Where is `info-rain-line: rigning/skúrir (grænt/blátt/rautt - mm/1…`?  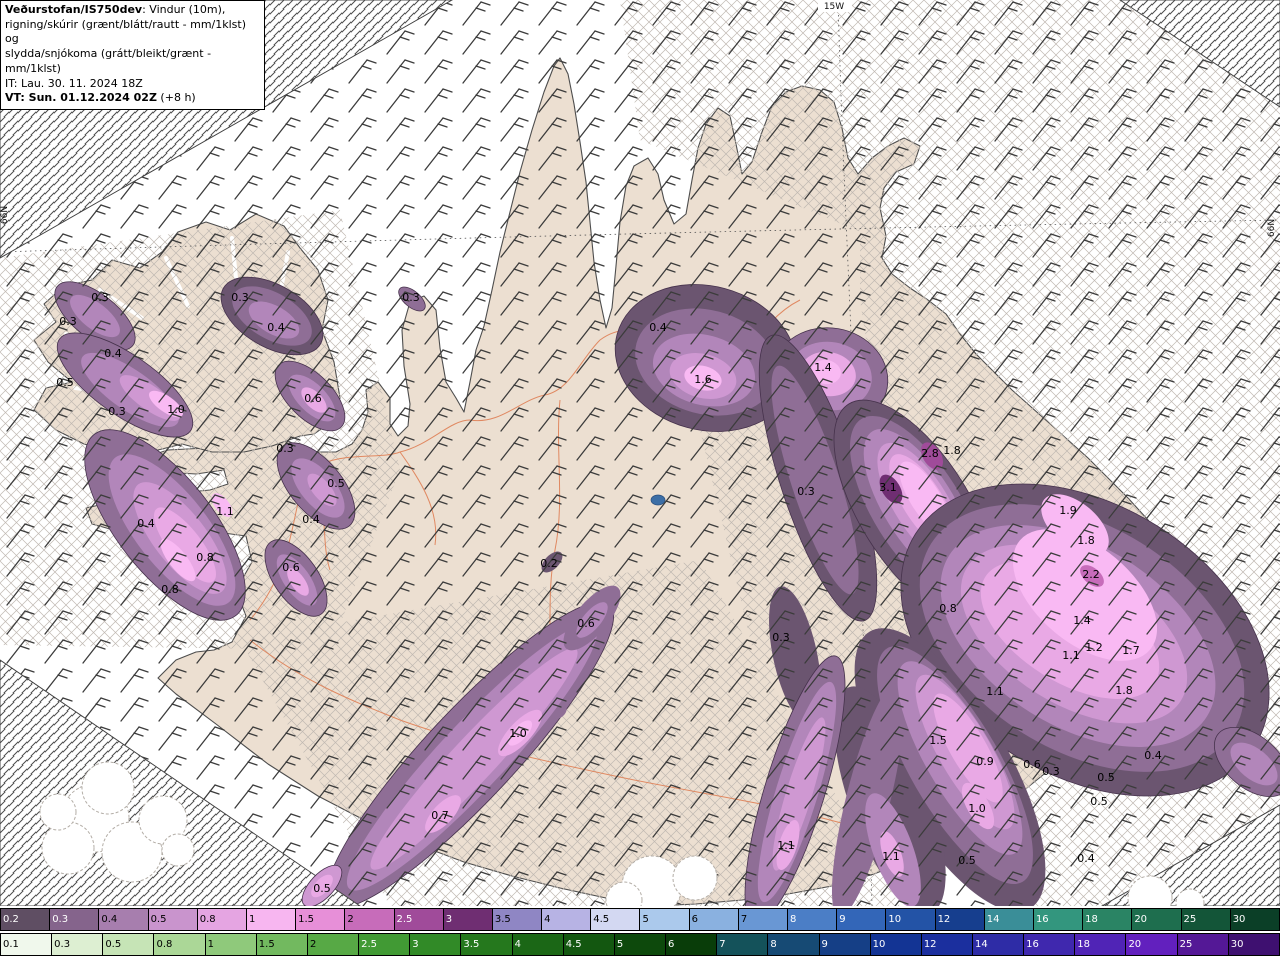
info-rain-line: rigning/skúrir (grænt/blátt/rautt - mm/1… is located at coordinates (126, 31).